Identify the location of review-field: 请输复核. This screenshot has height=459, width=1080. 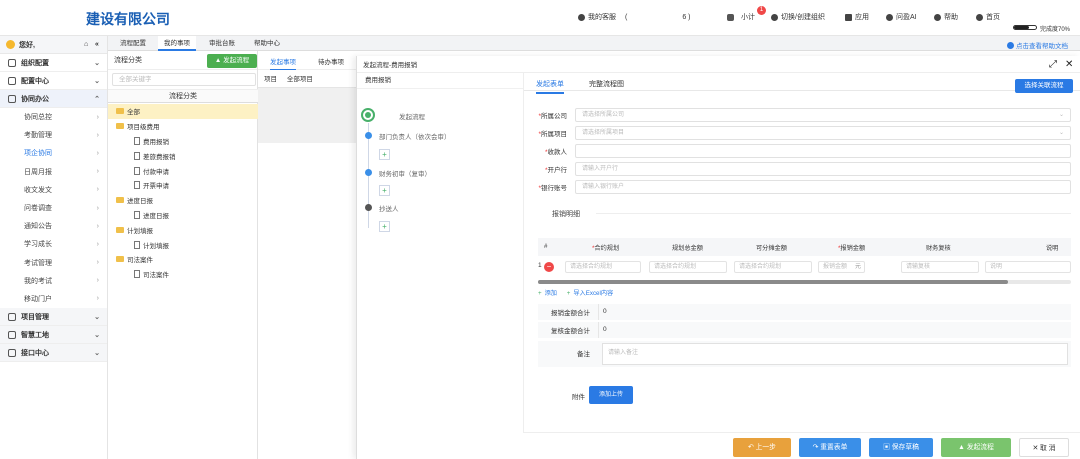
(940, 267).